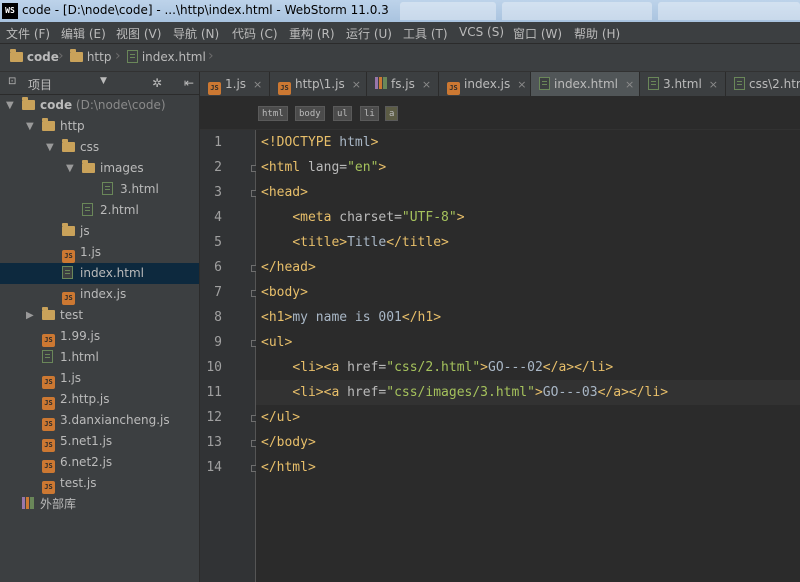 The width and height of the screenshot is (800, 582). What do you see at coordinates (214, 442) in the screenshot?
I see `line-number: 13` at bounding box center [214, 442].